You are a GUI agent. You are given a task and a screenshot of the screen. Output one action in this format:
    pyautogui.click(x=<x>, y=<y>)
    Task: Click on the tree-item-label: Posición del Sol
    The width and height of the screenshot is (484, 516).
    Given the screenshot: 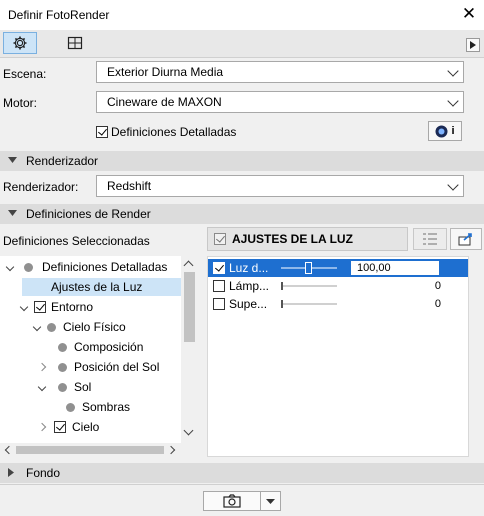 What is the action you would take?
    pyautogui.click(x=117, y=367)
    